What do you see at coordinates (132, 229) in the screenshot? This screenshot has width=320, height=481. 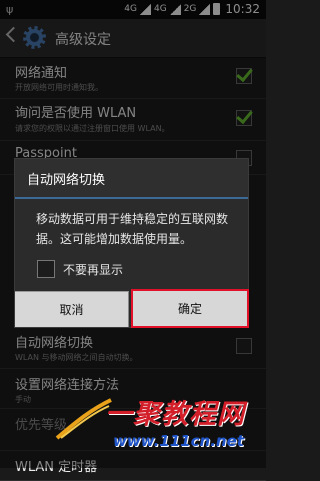 I see `dialog-message: 移动数据可用于维持稳定的互联网数据。这可能增加数据使用量。` at bounding box center [132, 229].